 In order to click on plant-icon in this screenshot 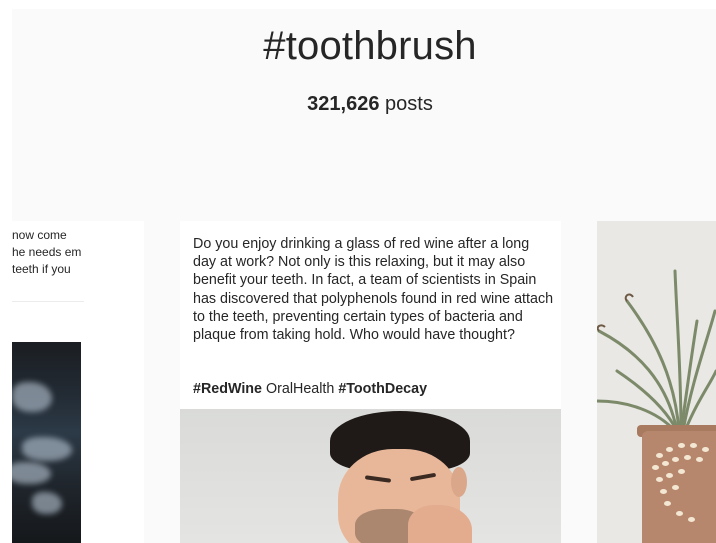, I will do `click(656, 351)`.